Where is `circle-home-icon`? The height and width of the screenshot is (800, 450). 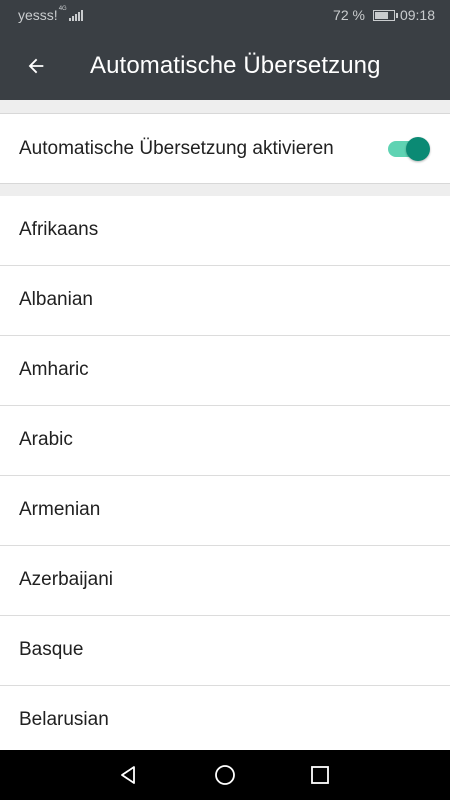
circle-home-icon is located at coordinates (225, 775).